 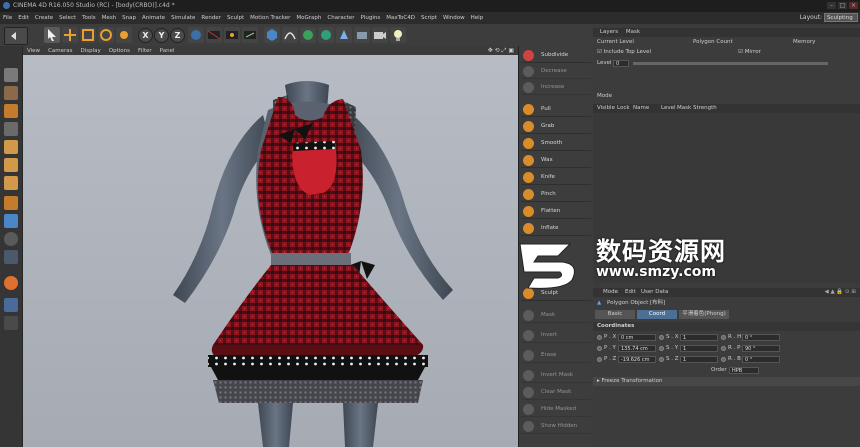 I want to click on brush-pull: Pull, so click(x=556, y=109).